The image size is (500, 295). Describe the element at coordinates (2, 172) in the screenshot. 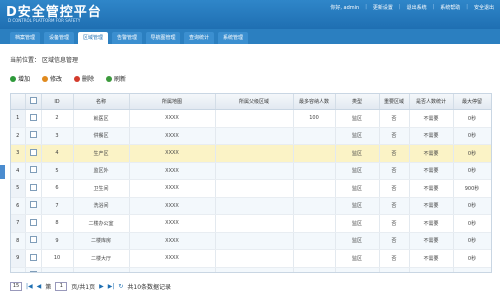

I see `side-collapse-handle` at that location.